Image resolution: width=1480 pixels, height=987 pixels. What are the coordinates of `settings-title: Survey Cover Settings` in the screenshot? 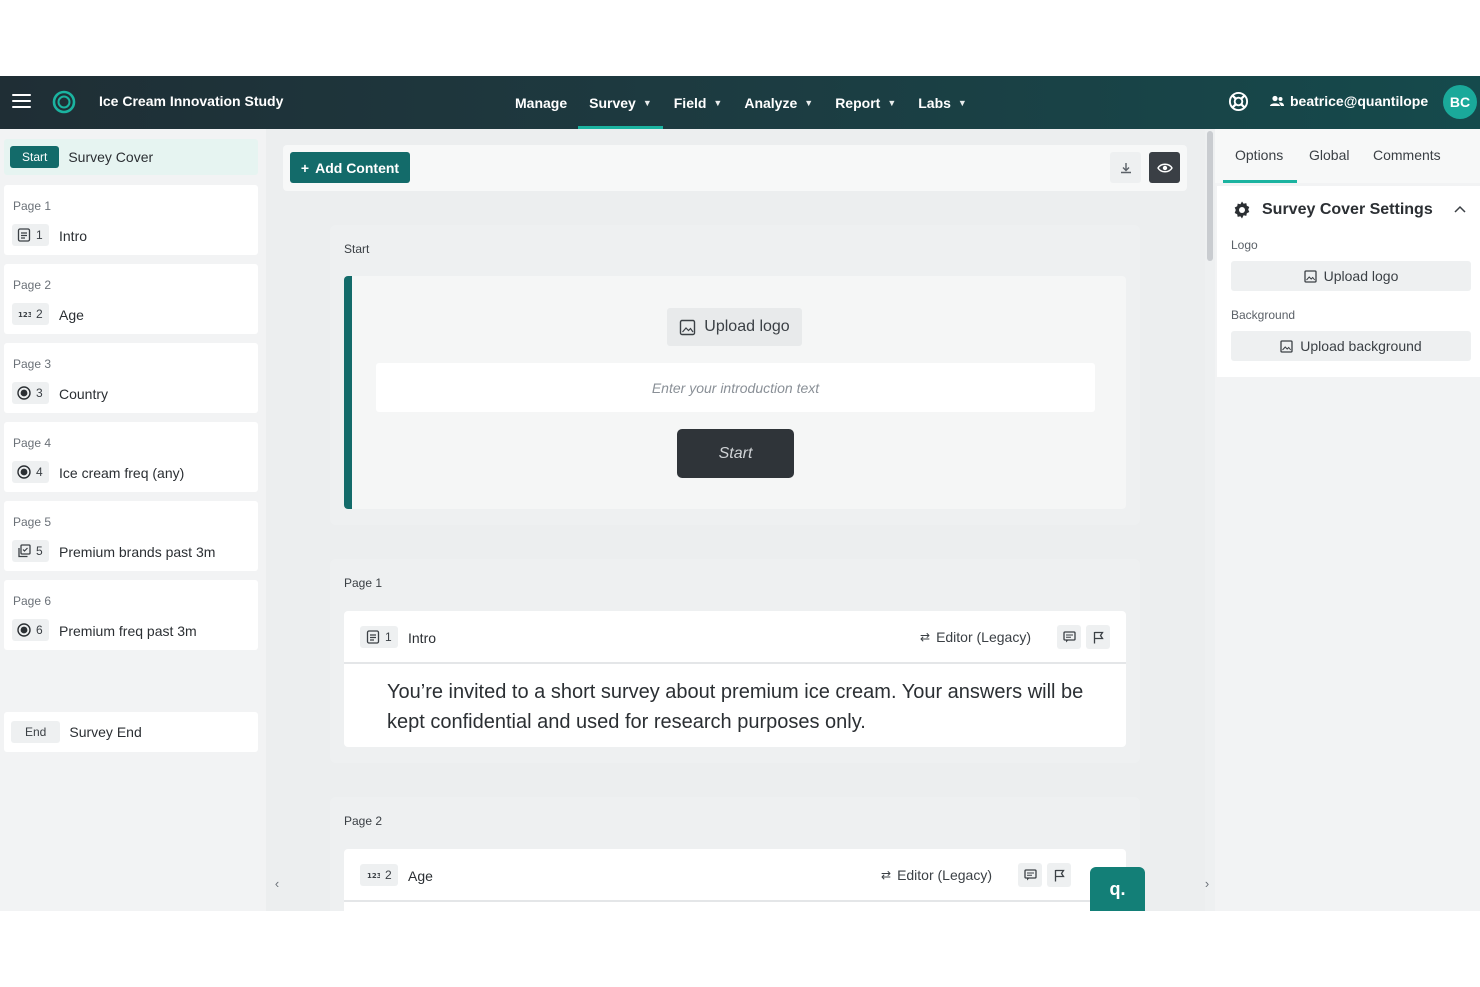 It's located at (1347, 209).